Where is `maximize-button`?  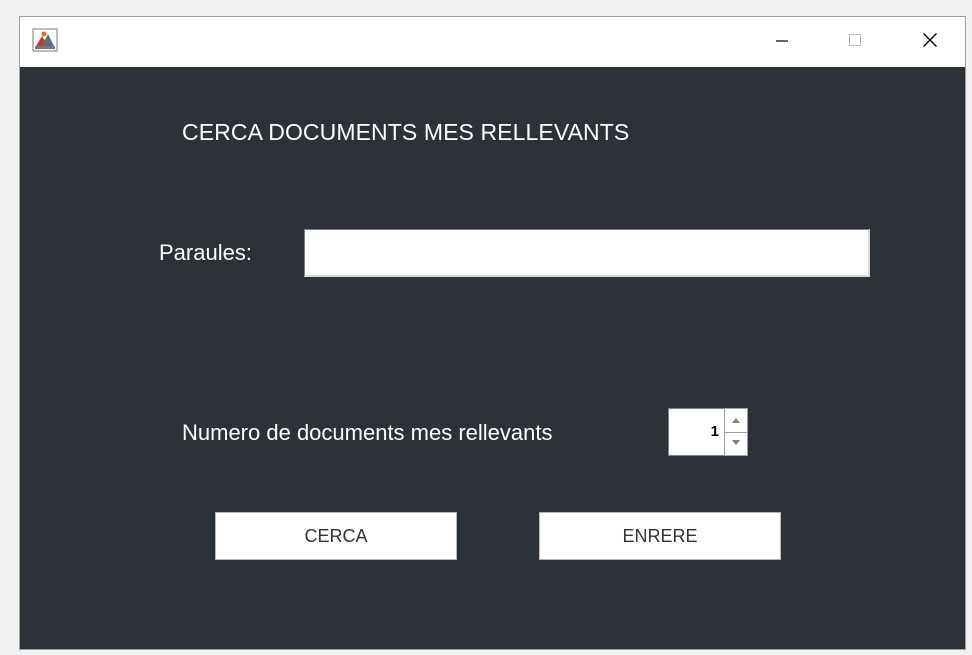 maximize-button is located at coordinates (855, 42).